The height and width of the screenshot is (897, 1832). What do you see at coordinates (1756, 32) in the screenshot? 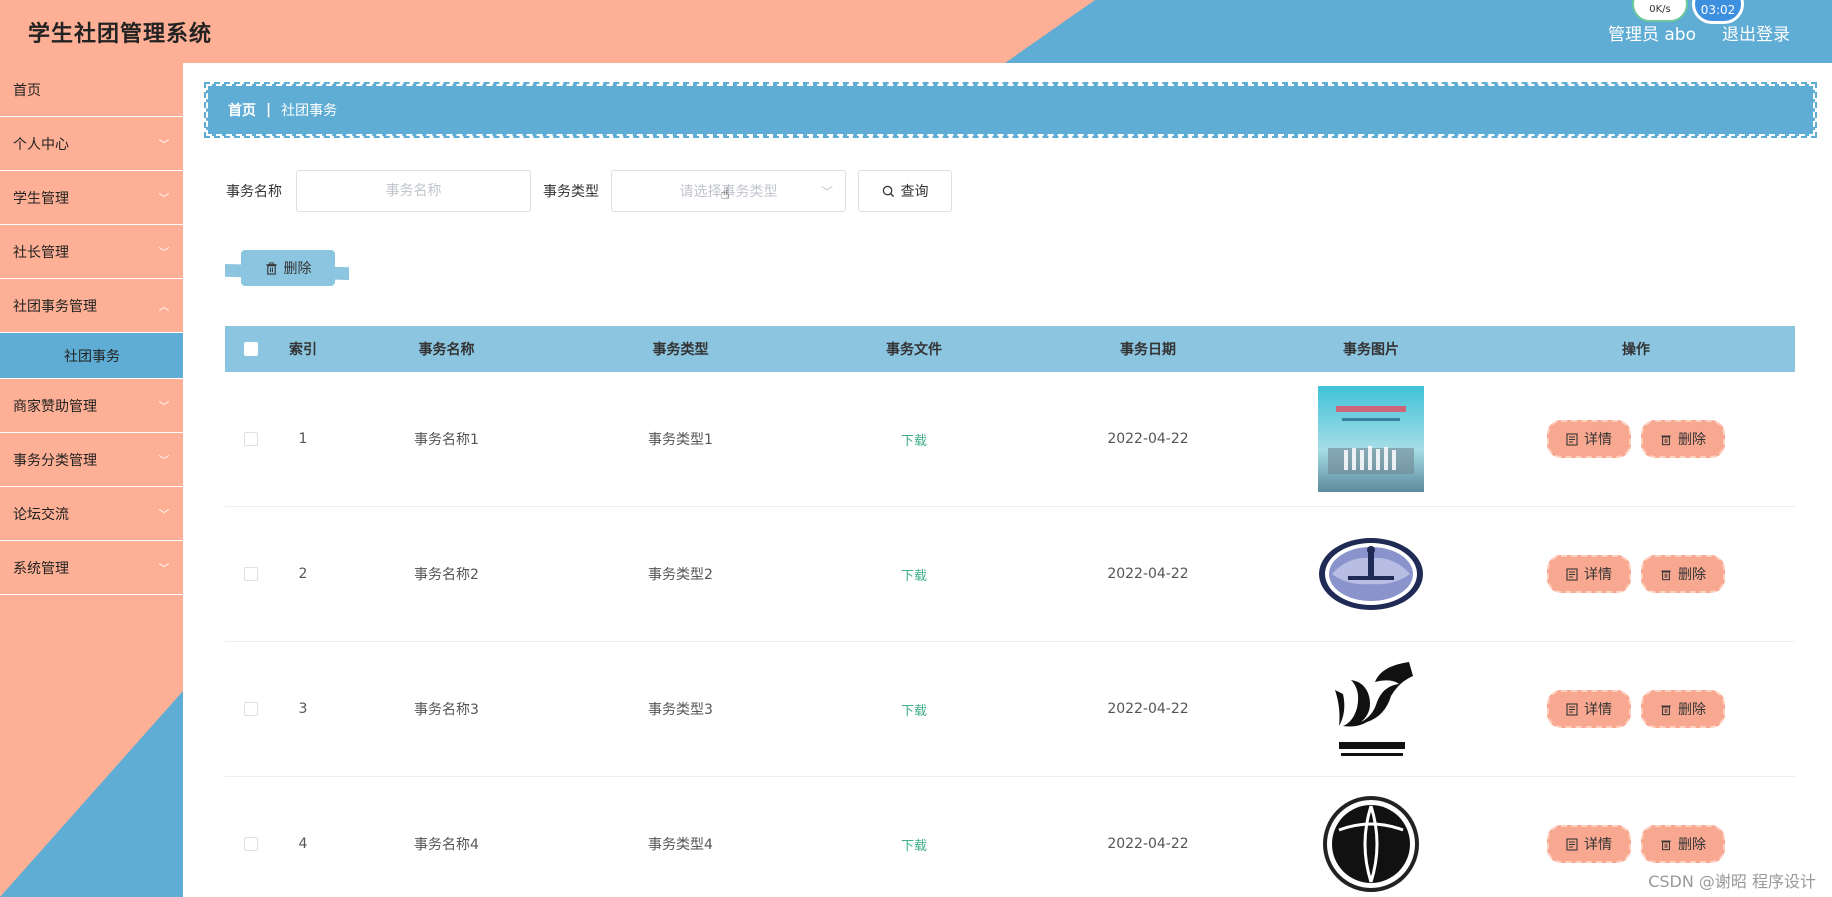
I see `logout-button: 退出登录` at bounding box center [1756, 32].